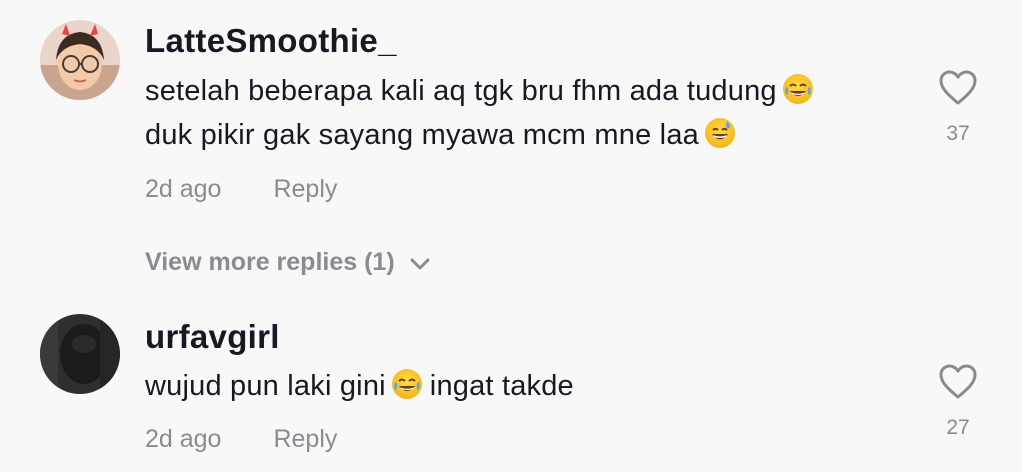 The width and height of the screenshot is (1022, 472). Describe the element at coordinates (719, 133) in the screenshot. I see `grinning-face-with-sweat-icon` at that location.